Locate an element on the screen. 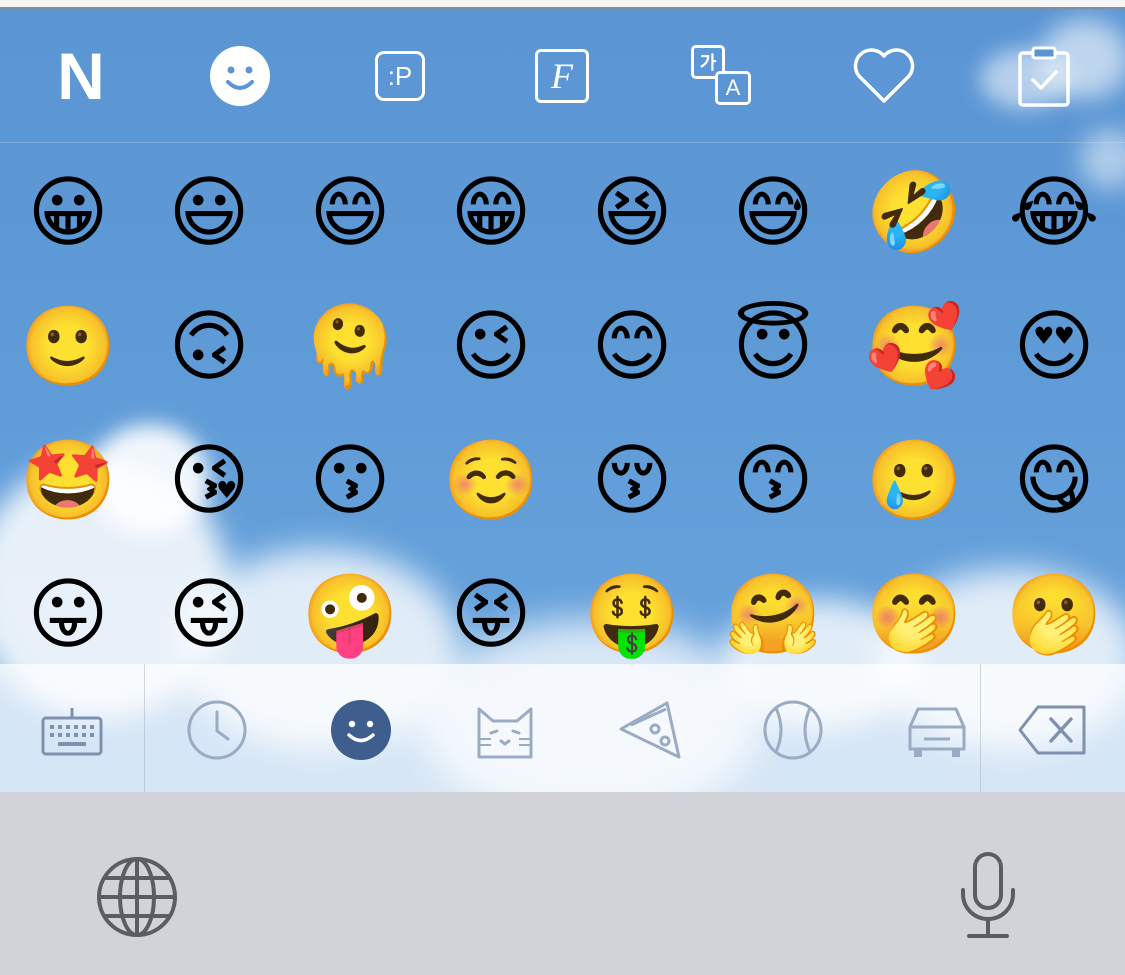 The height and width of the screenshot is (975, 1125). emoji-tongue: 😛 is located at coordinates (68, 615).